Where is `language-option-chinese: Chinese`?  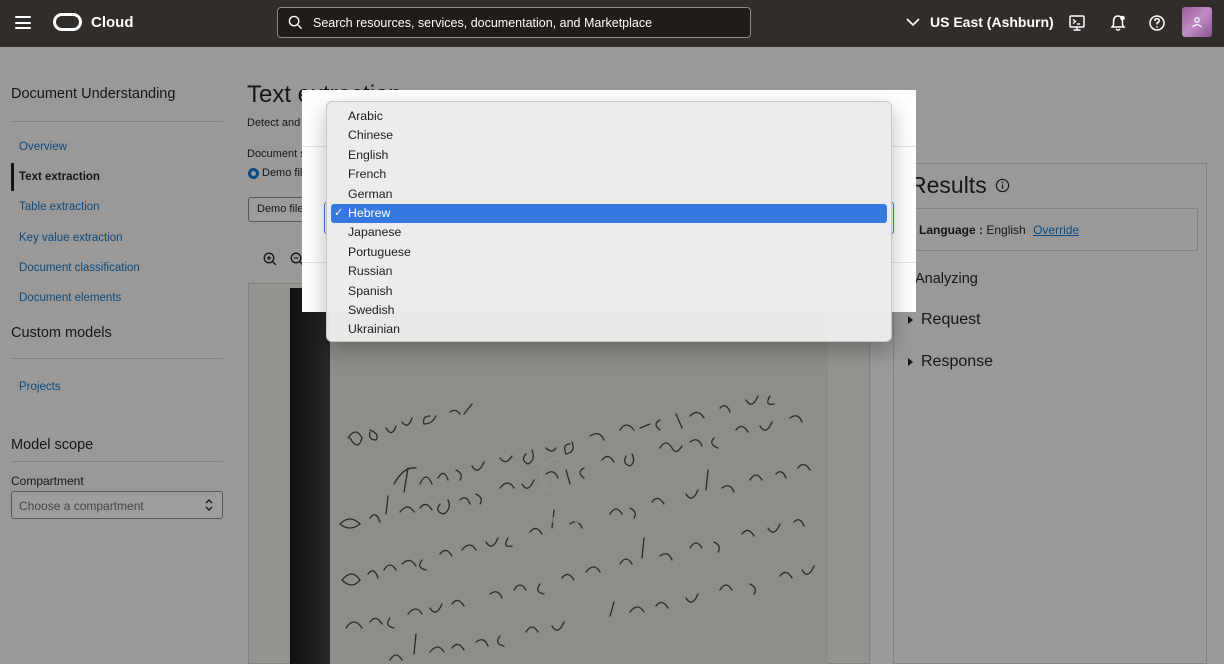 language-option-chinese: Chinese is located at coordinates (609, 135).